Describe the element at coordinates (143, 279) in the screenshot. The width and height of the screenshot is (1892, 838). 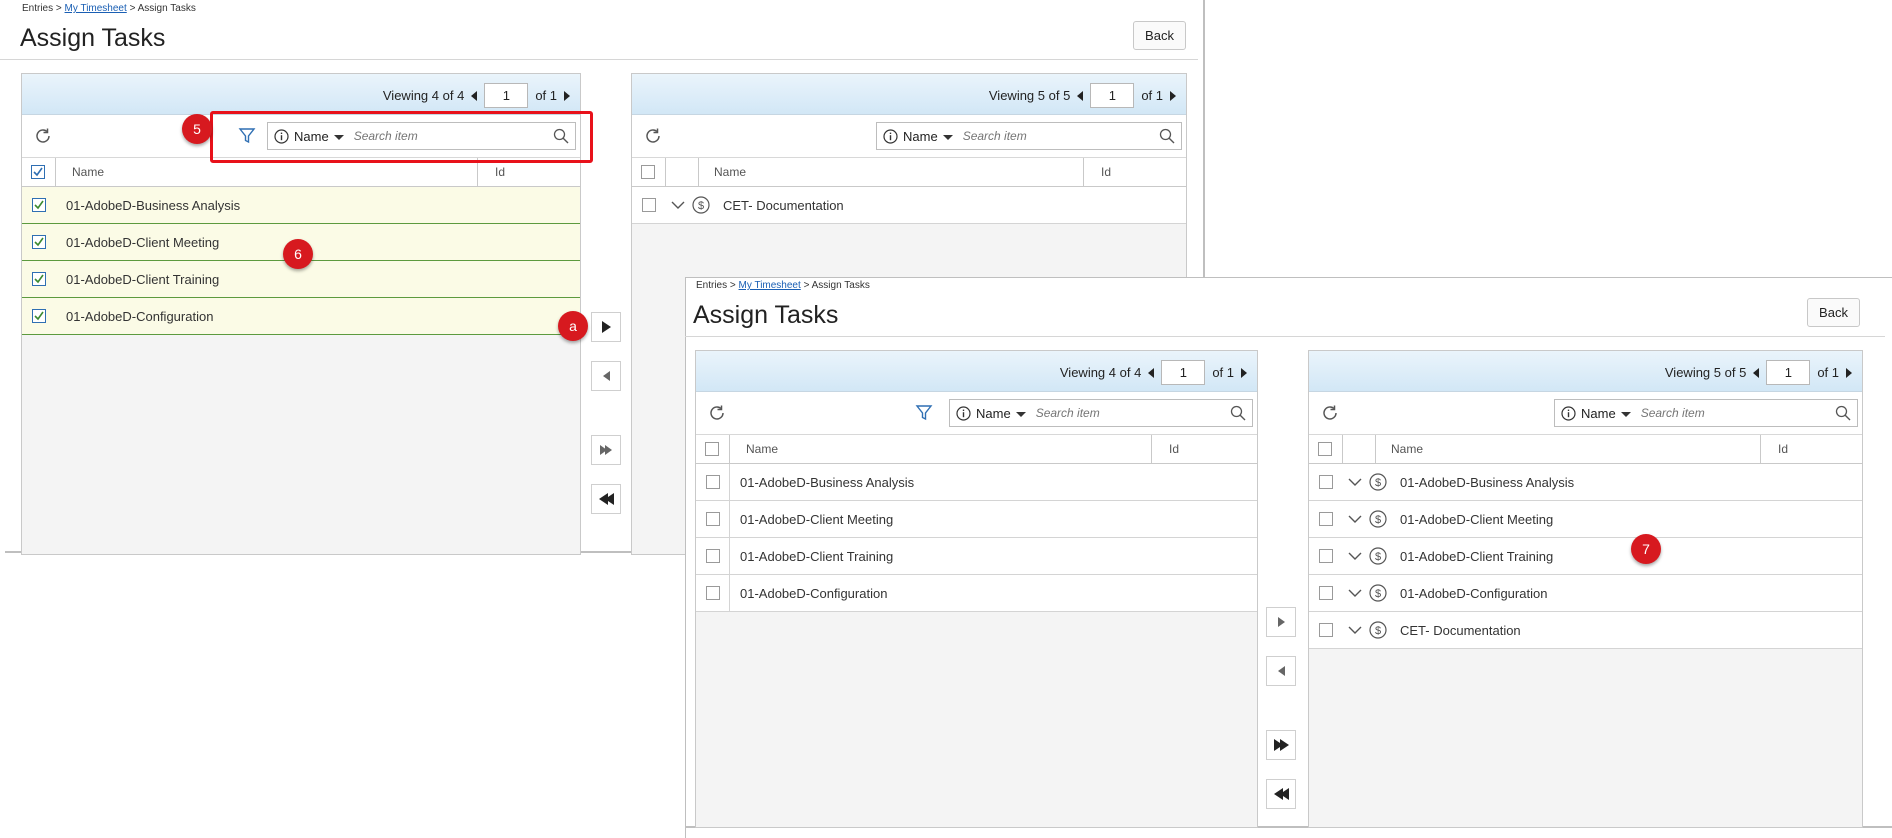
I see `task-name: 01-AdobeD-Client Training` at that location.